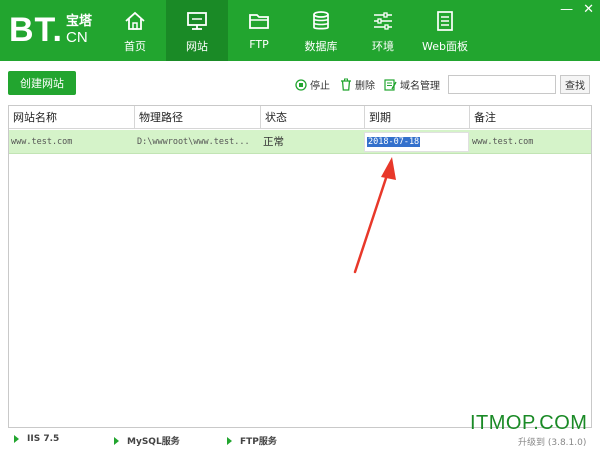 The image size is (600, 450). Describe the element at coordinates (79, 21) in the screenshot. I see `logo-cn-top: 宝塔` at that location.